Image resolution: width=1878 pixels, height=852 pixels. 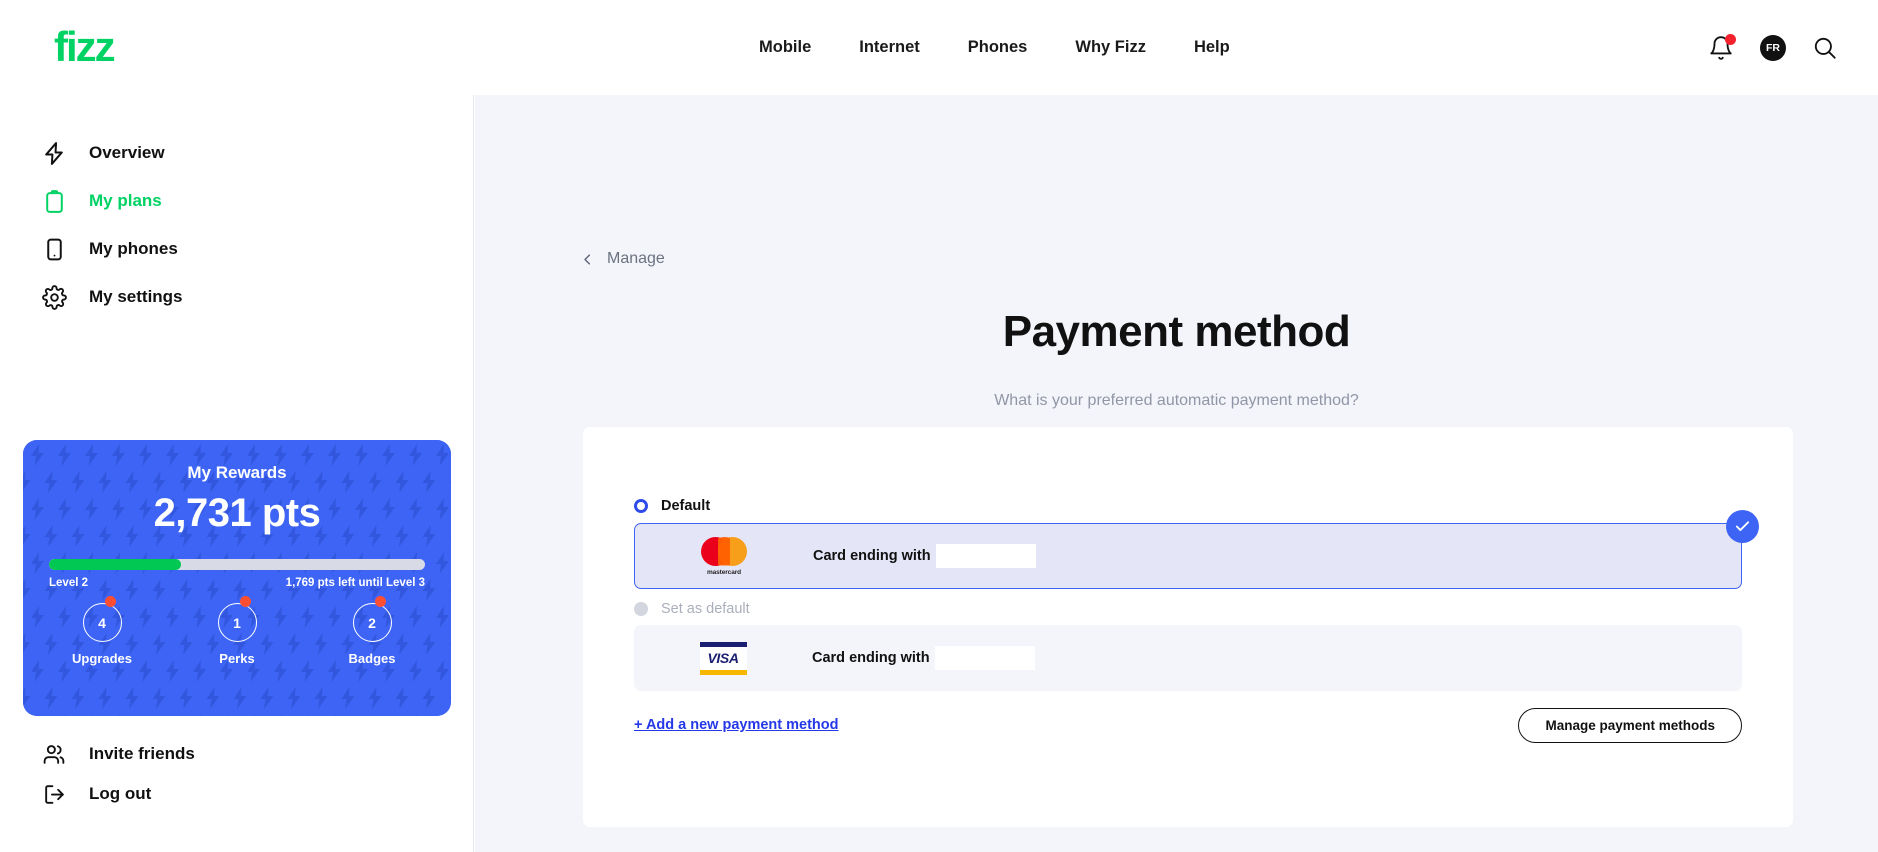 I want to click on visa-top-bar, so click(x=723, y=644).